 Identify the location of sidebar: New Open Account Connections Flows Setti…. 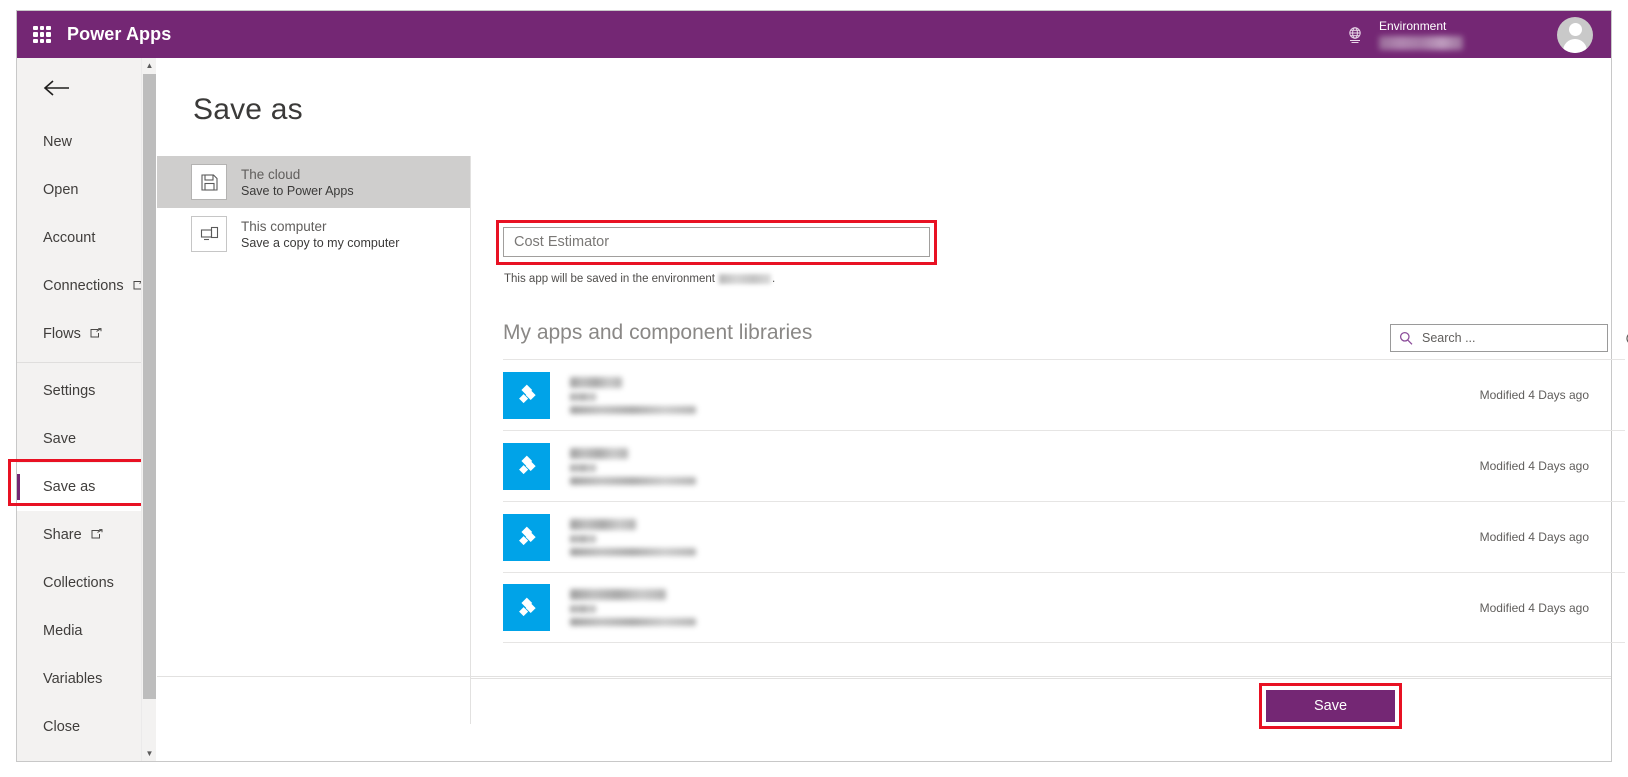
(86, 409).